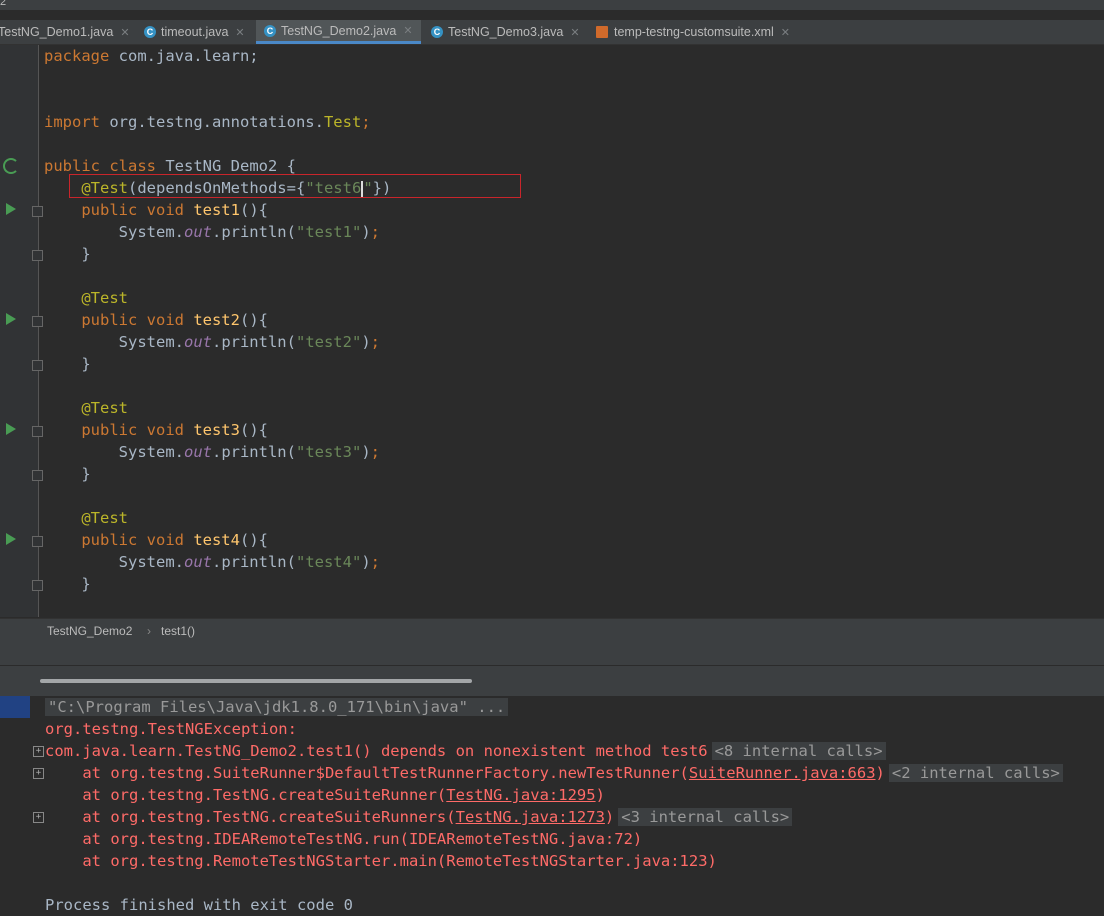  What do you see at coordinates (552, 5) in the screenshot?
I see `title-bar: 2` at bounding box center [552, 5].